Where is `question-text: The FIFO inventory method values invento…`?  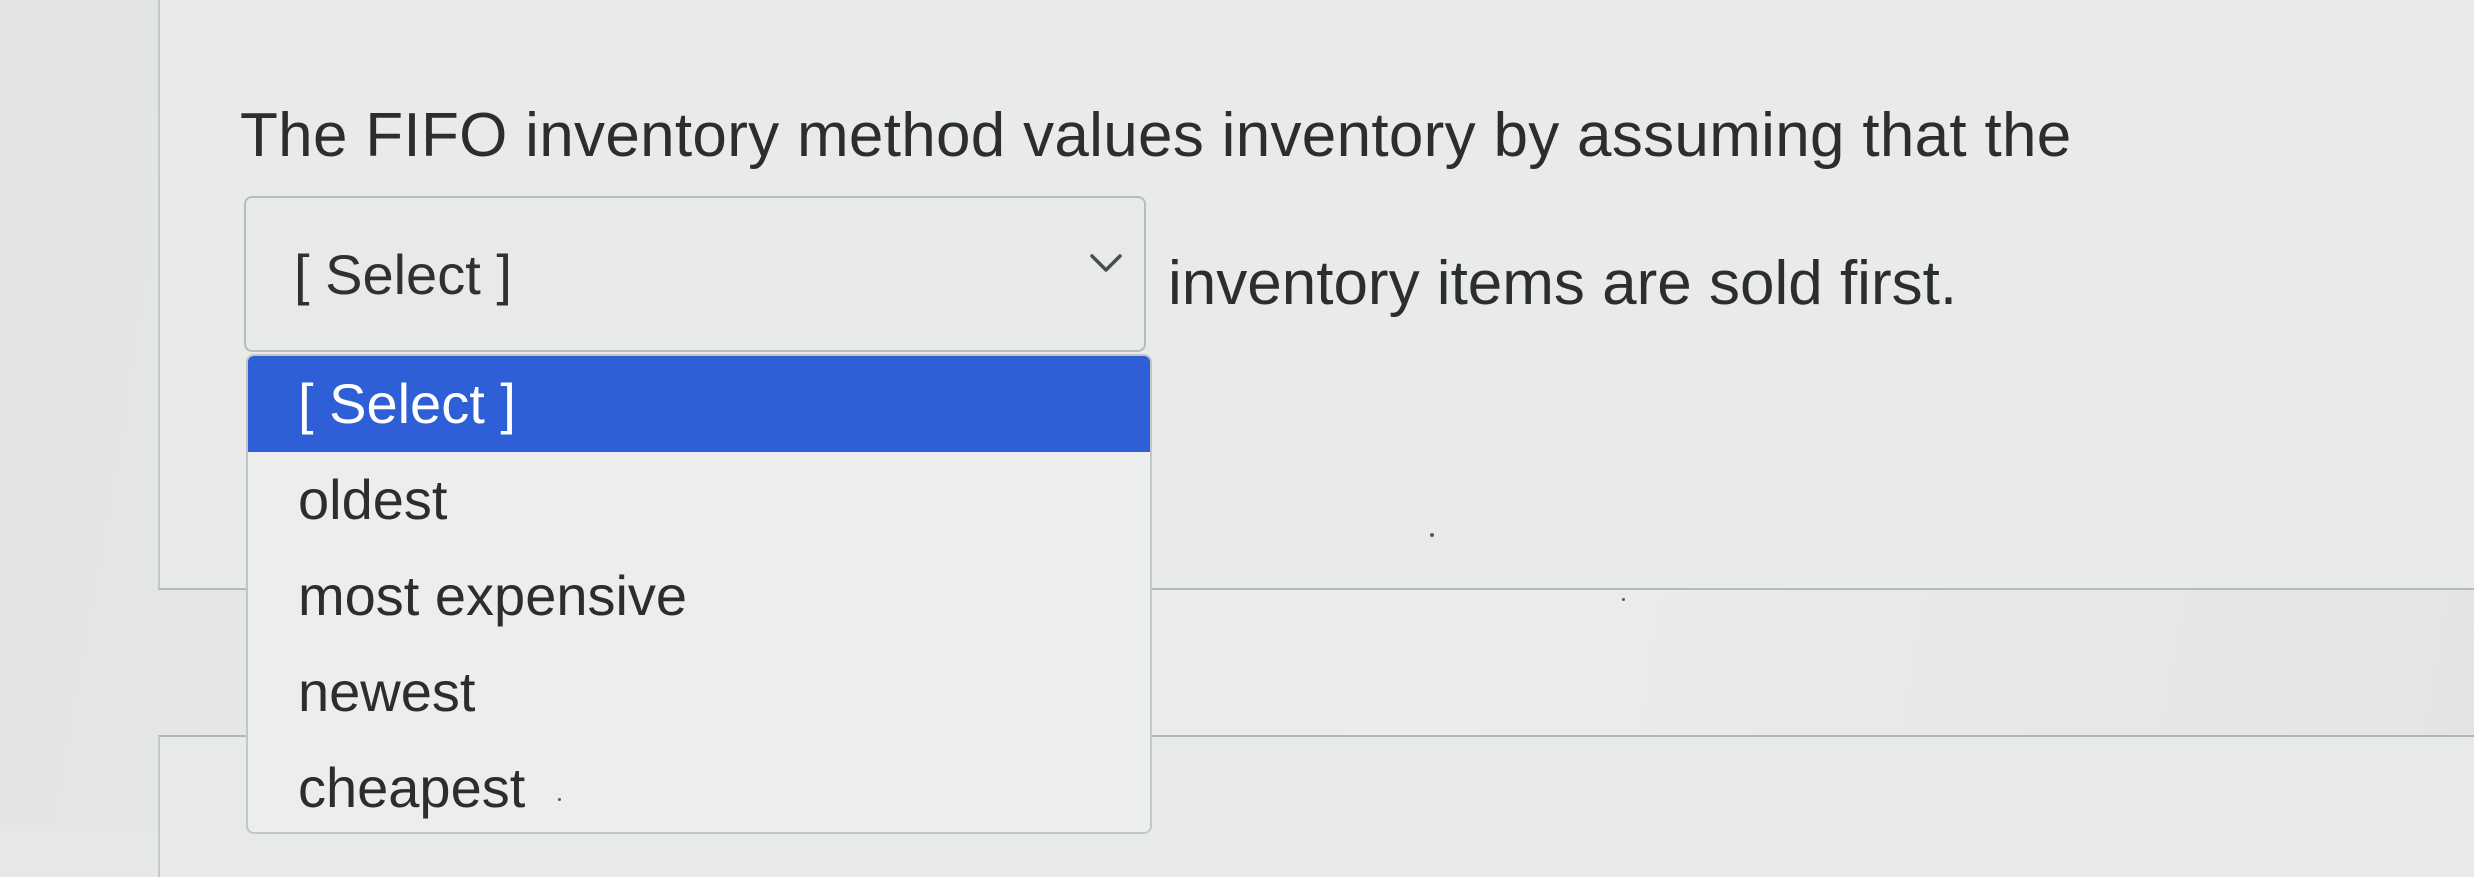
question-text: The FIFO inventory method values invento… is located at coordinates (1156, 135).